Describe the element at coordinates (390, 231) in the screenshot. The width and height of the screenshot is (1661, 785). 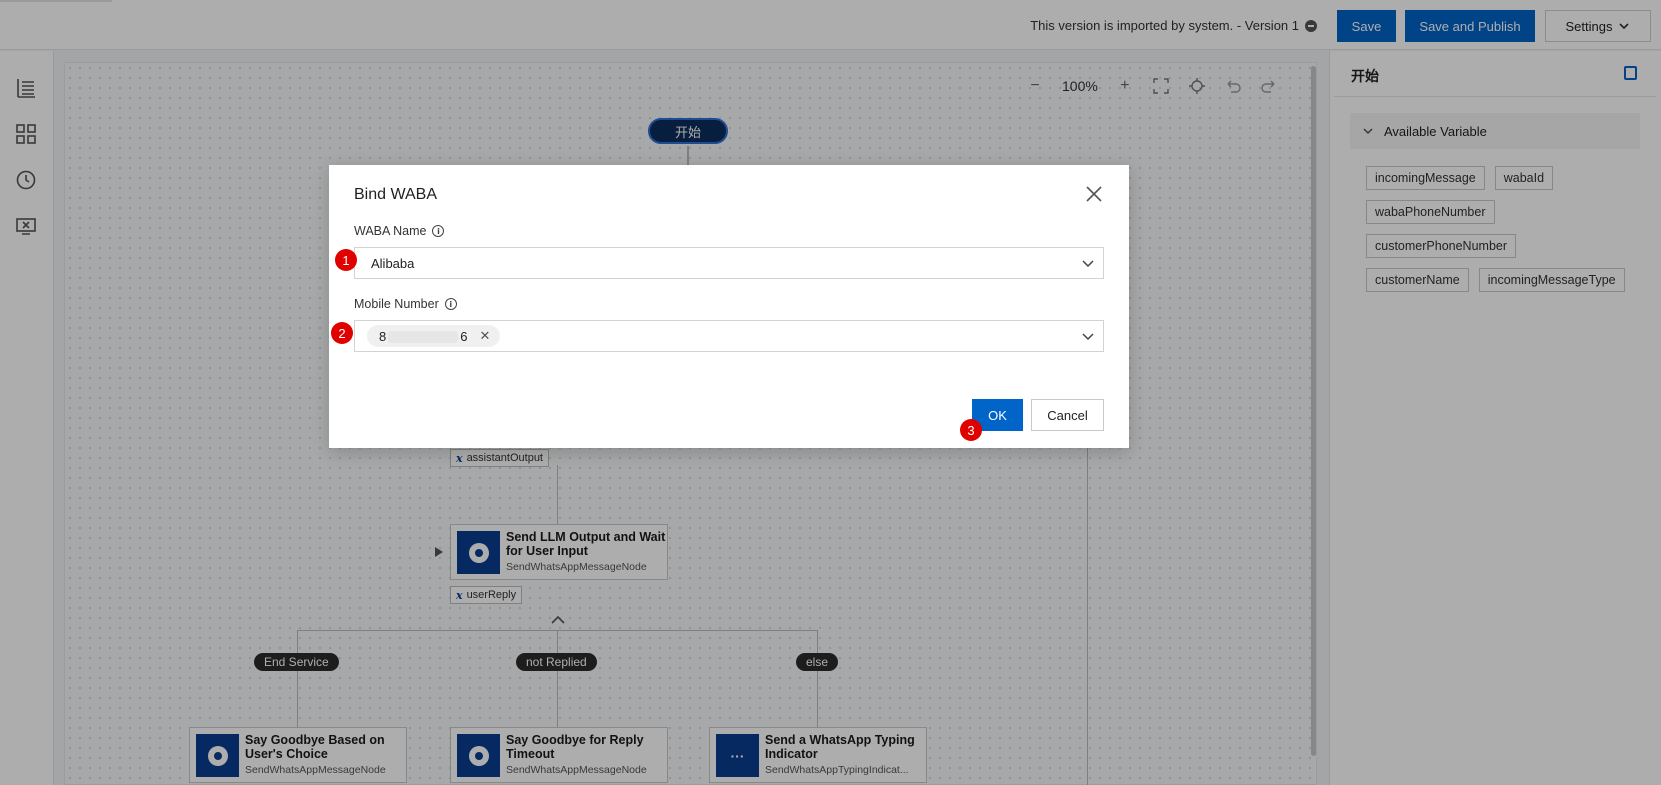
I see `field-label-text: WABA Name` at that location.